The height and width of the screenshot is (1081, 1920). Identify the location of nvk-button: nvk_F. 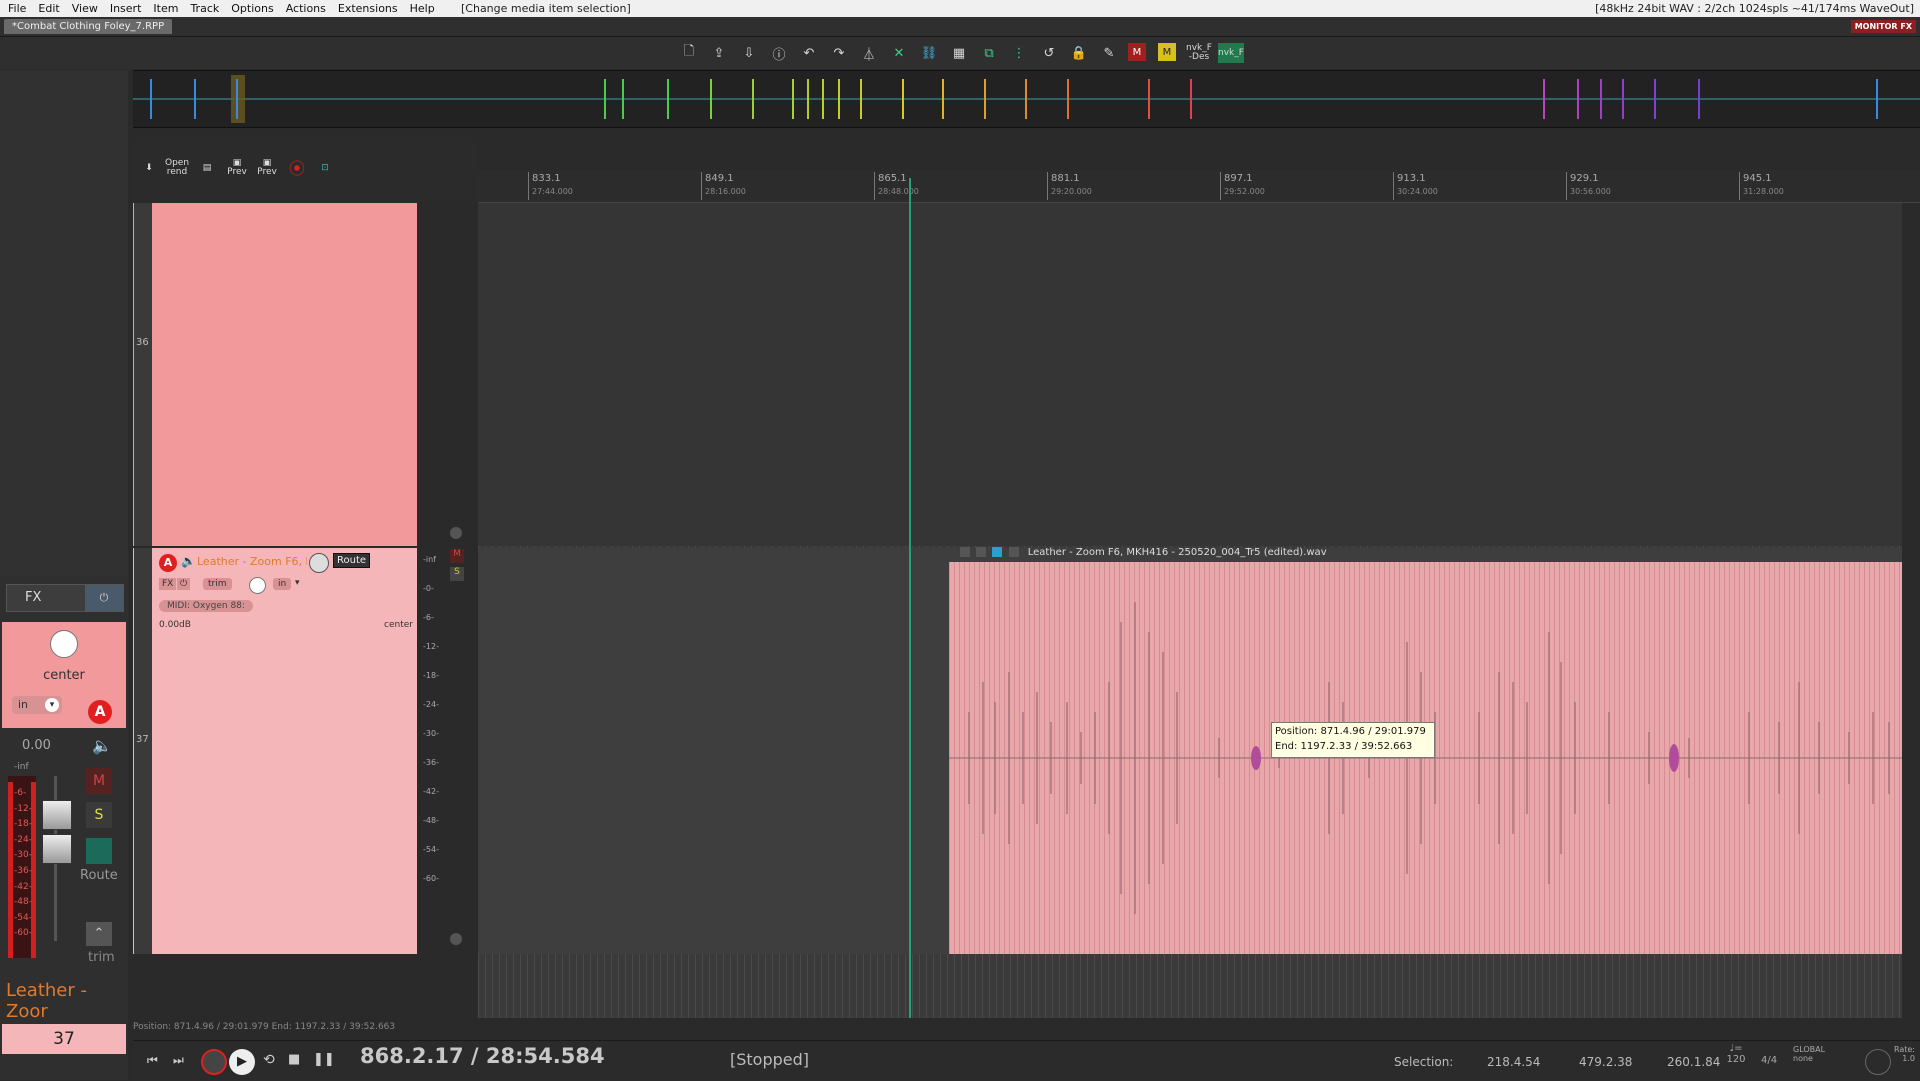
(1231, 53).